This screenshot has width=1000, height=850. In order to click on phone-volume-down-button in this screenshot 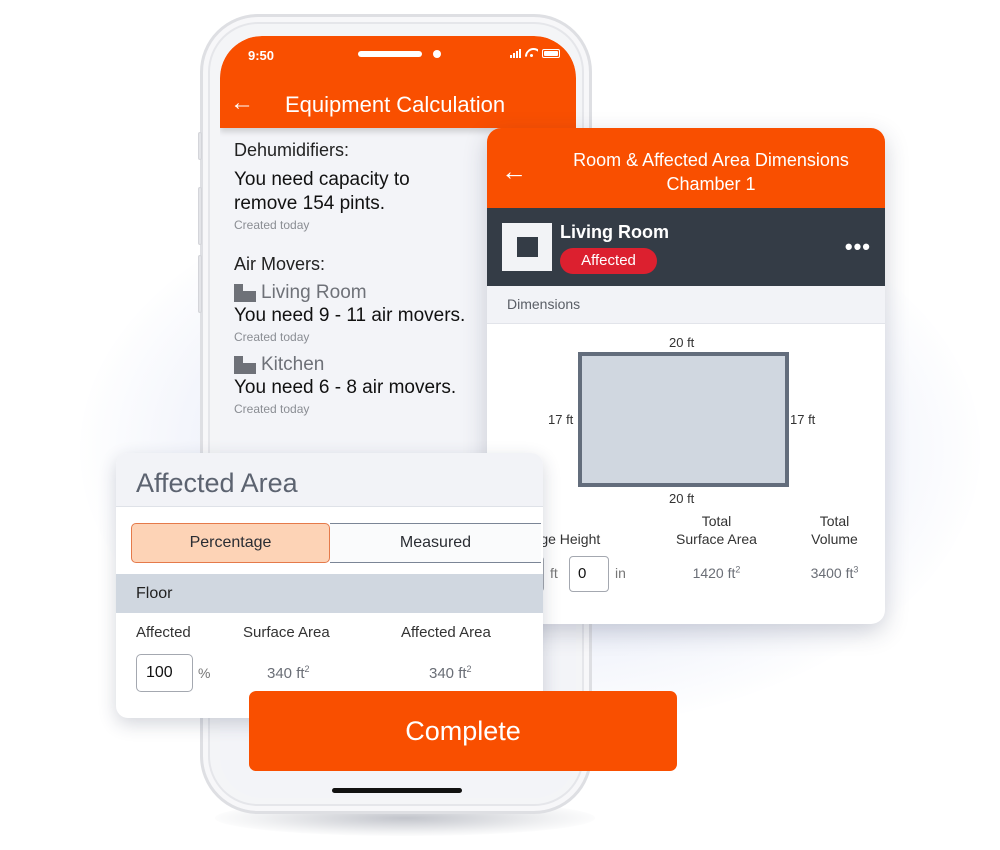, I will do `click(200, 284)`.